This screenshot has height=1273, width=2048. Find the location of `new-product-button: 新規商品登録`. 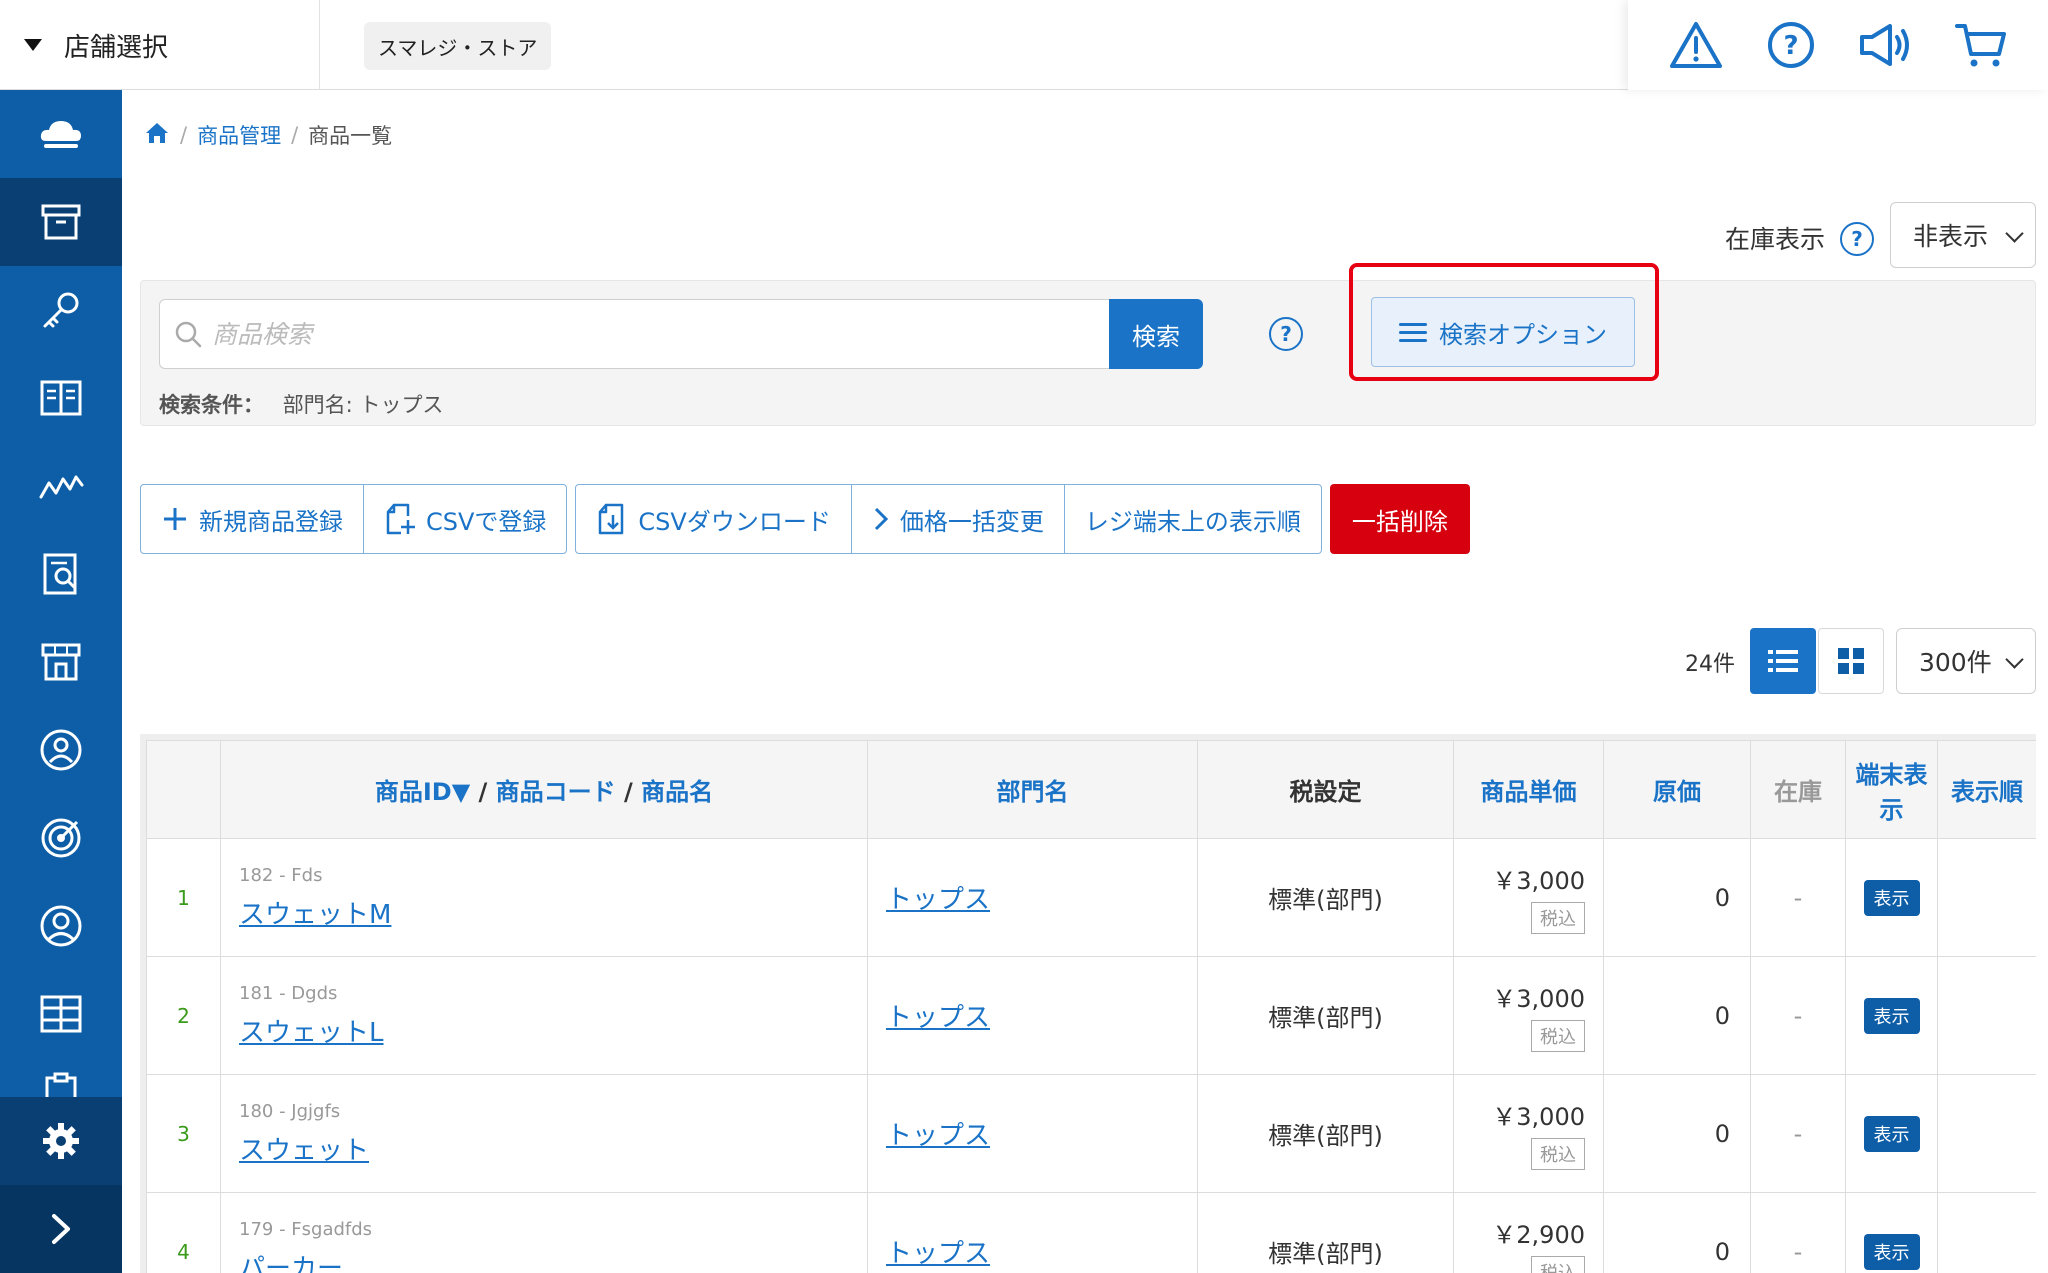

new-product-button: 新規商品登録 is located at coordinates (252, 519).